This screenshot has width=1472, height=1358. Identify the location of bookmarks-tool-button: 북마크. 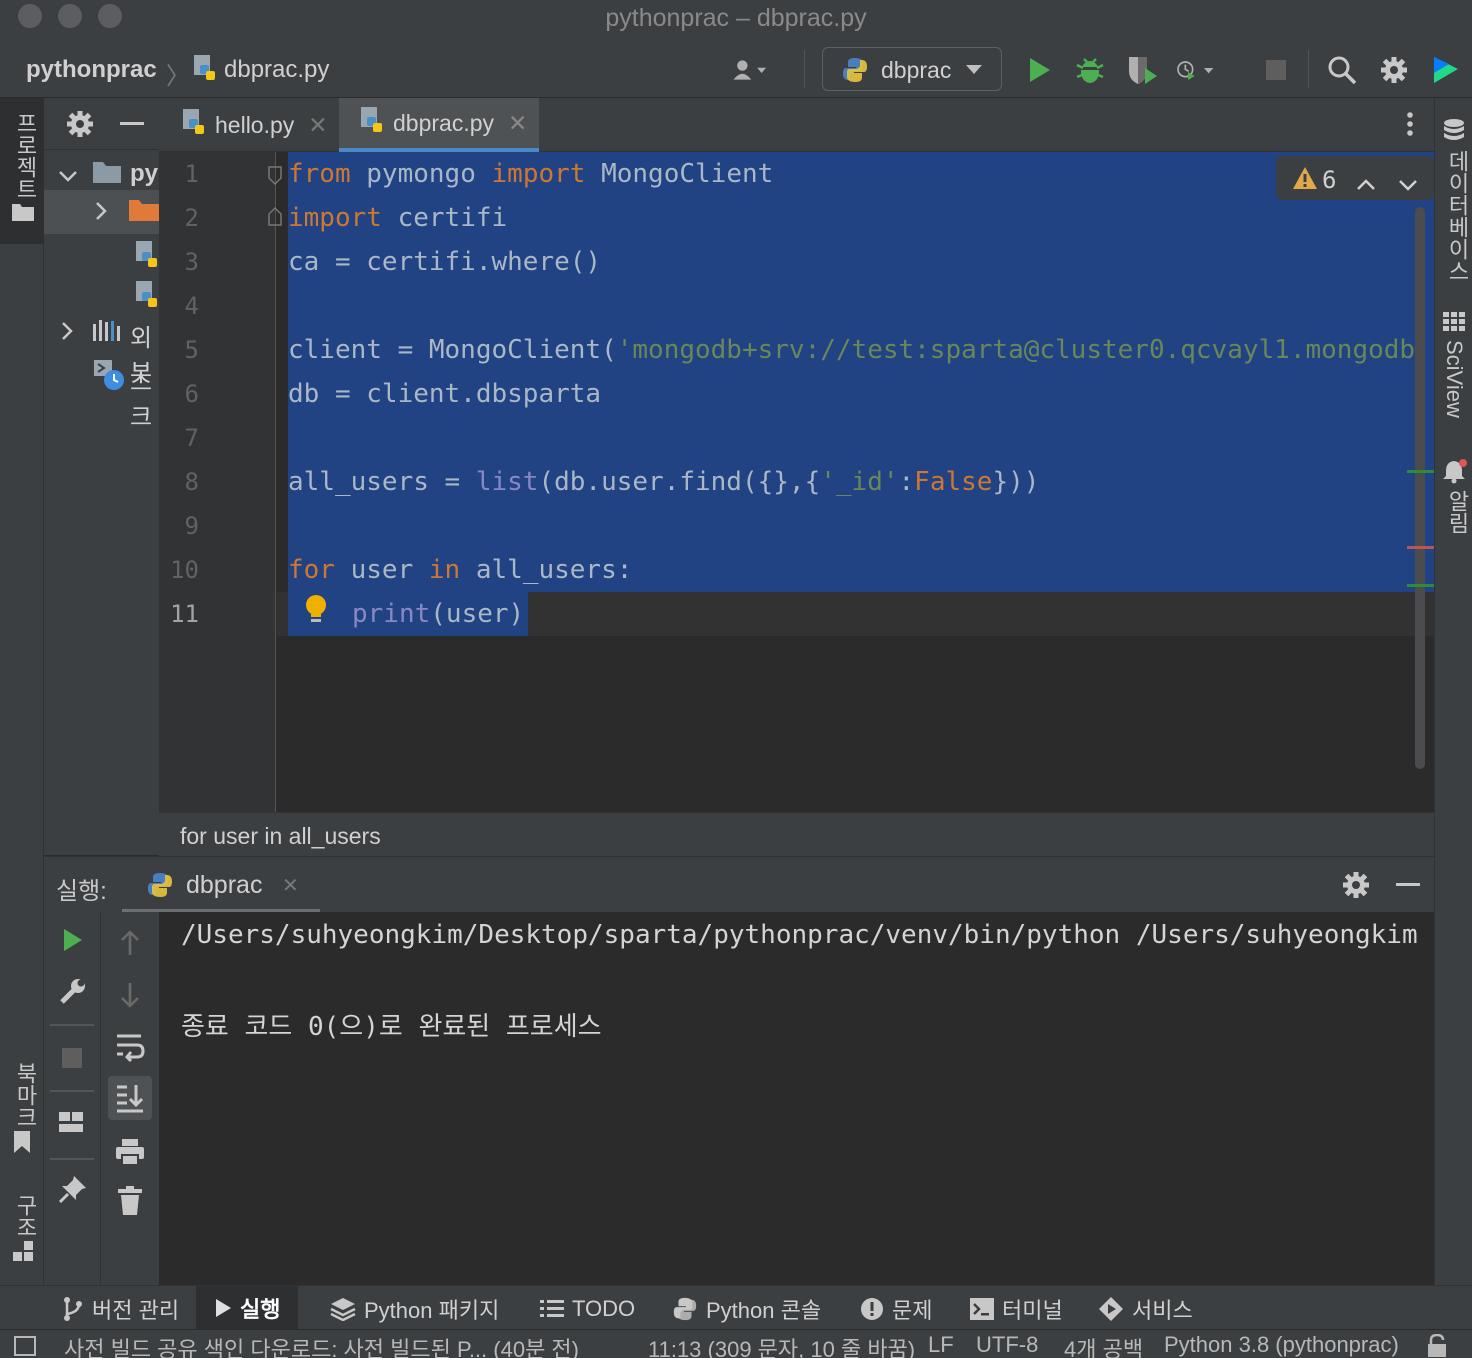
(22, 1113).